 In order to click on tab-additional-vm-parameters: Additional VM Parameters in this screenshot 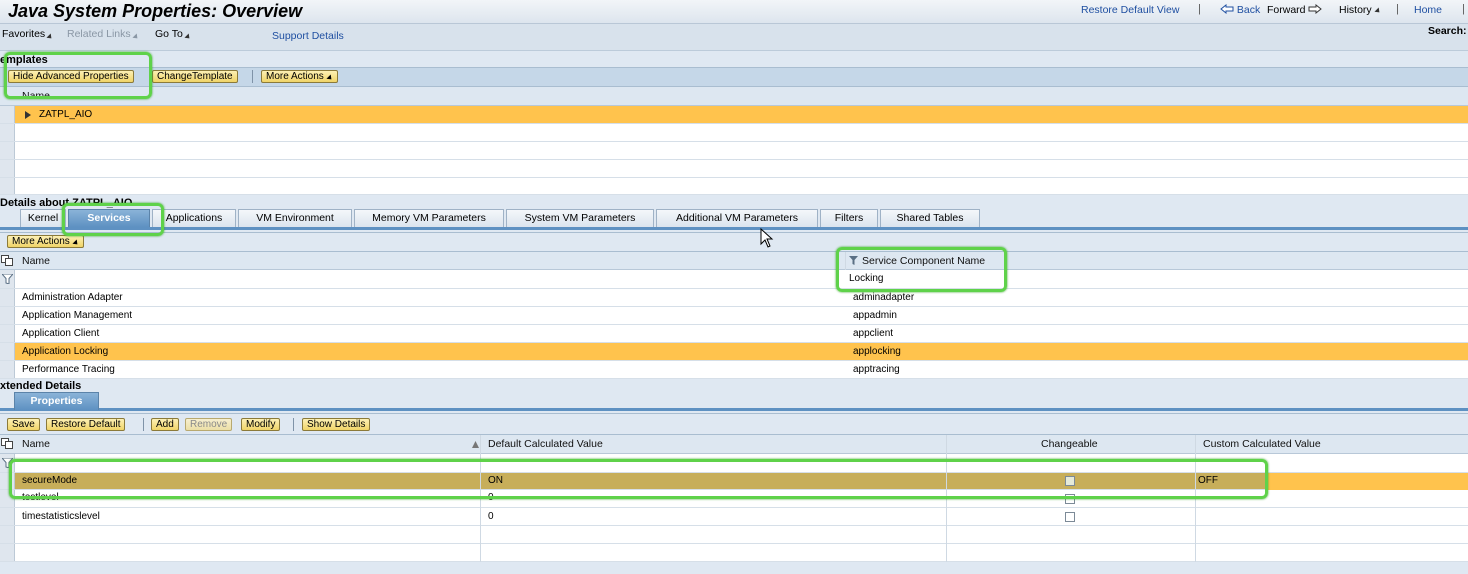, I will do `click(737, 218)`.